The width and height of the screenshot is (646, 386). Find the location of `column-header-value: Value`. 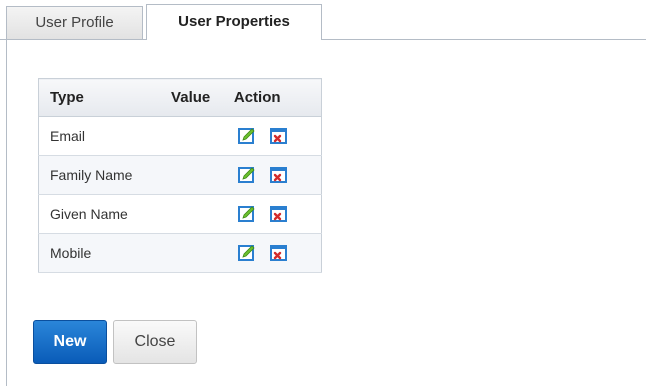

column-header-value: Value is located at coordinates (200, 97).